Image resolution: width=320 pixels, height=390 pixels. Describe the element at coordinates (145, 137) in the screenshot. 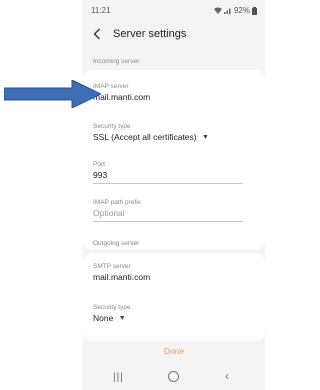

I see `incoming-security-type-value: SSL (Accept all certificates)` at that location.